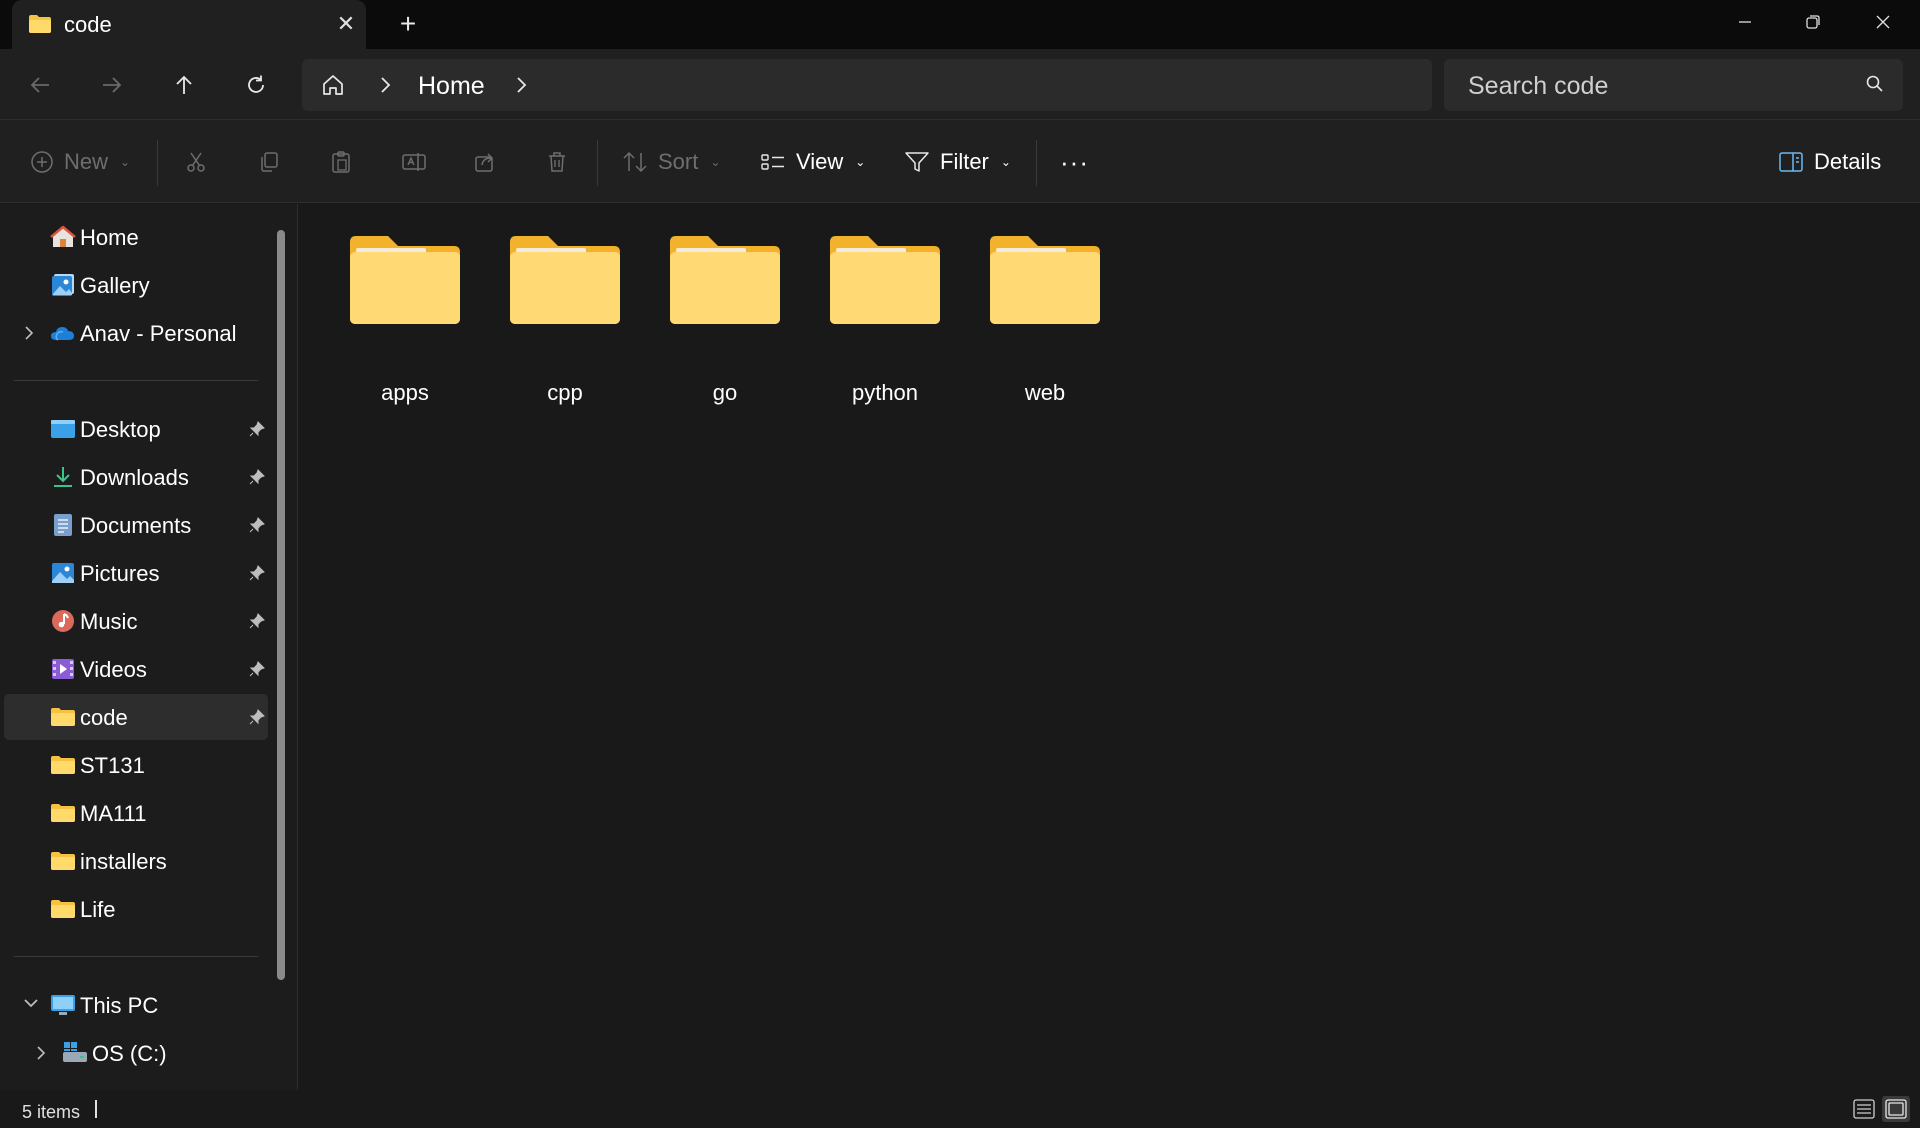 Image resolution: width=1920 pixels, height=1128 pixels. Describe the element at coordinates (96, 1109) in the screenshot. I see `status-divider` at that location.